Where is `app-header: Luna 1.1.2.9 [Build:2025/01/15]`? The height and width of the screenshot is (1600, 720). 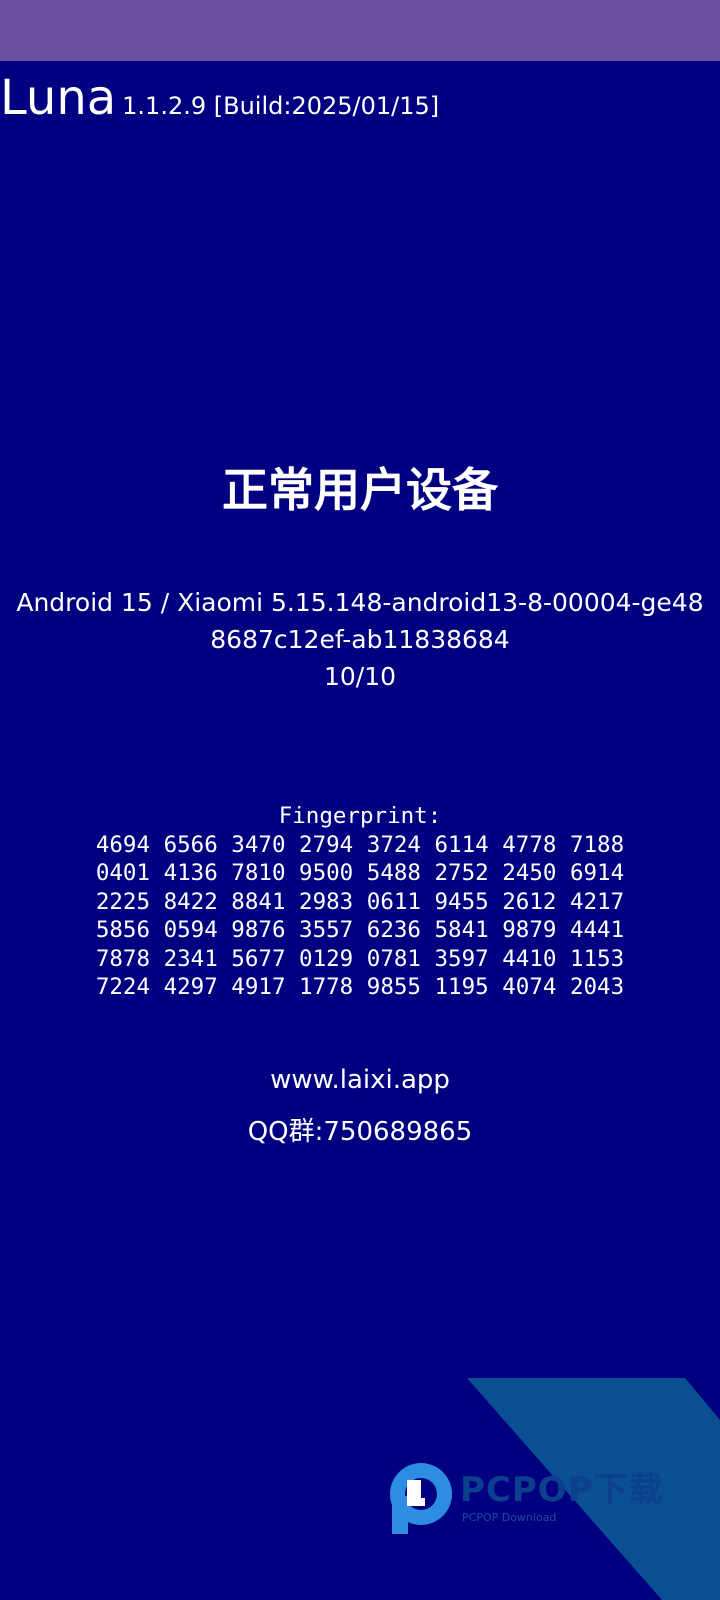
app-header: Luna 1.1.2.9 [Build:2025/01/15] is located at coordinates (219, 98).